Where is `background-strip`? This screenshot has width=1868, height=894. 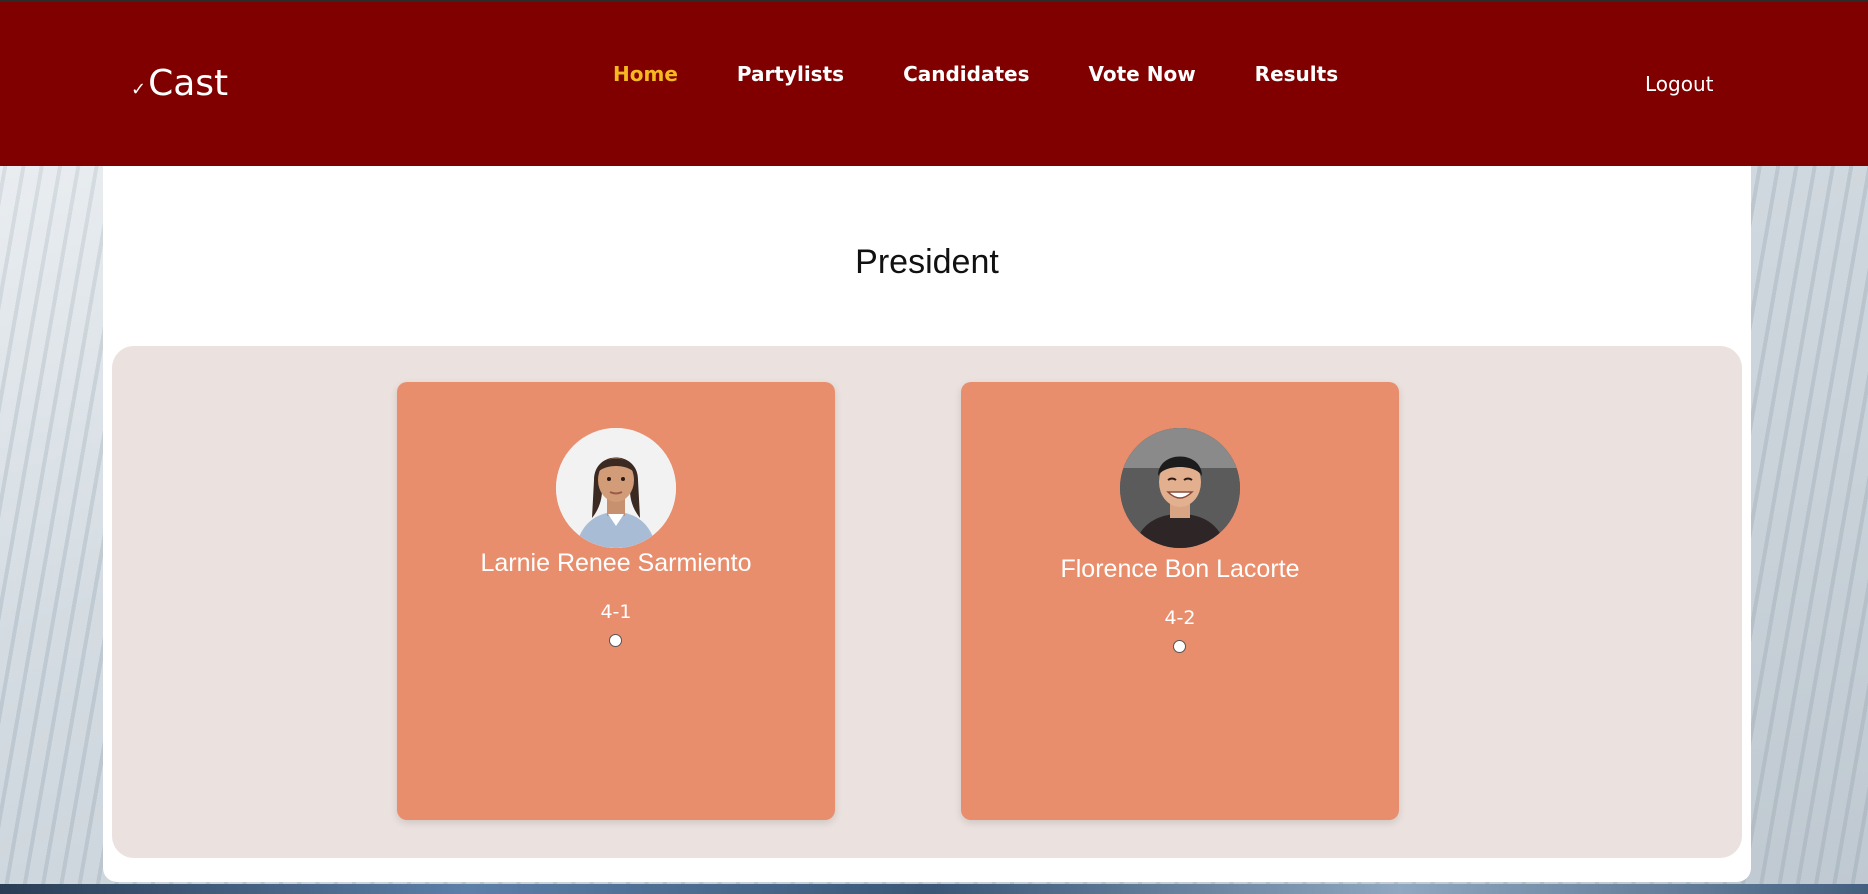 background-strip is located at coordinates (934, 889).